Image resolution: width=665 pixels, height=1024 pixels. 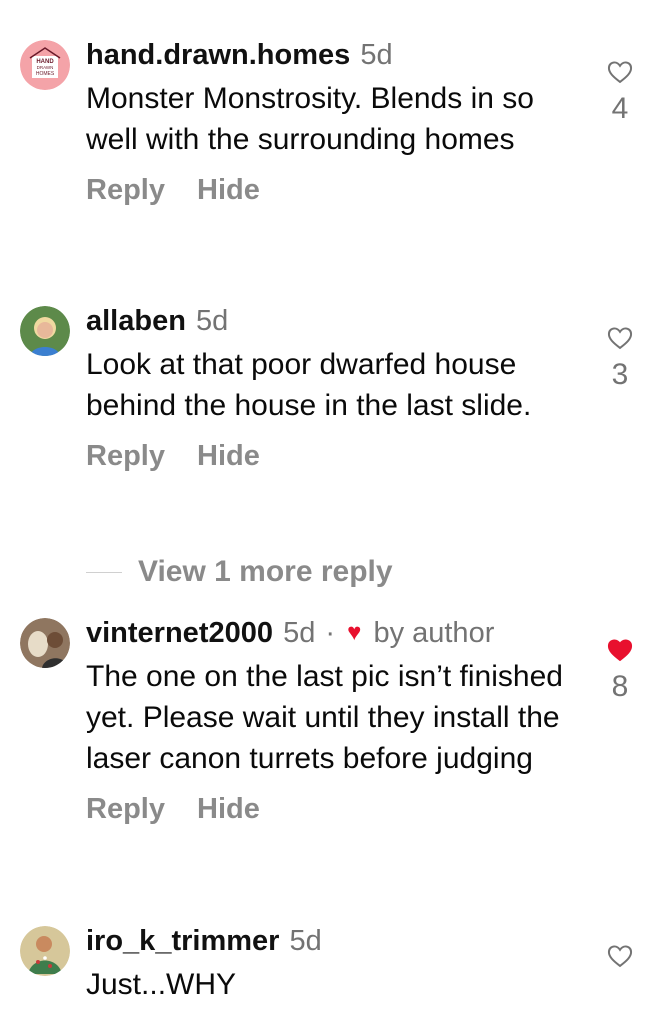 What do you see at coordinates (161, 984) in the screenshot?
I see `comment-text: Just...WHY` at bounding box center [161, 984].